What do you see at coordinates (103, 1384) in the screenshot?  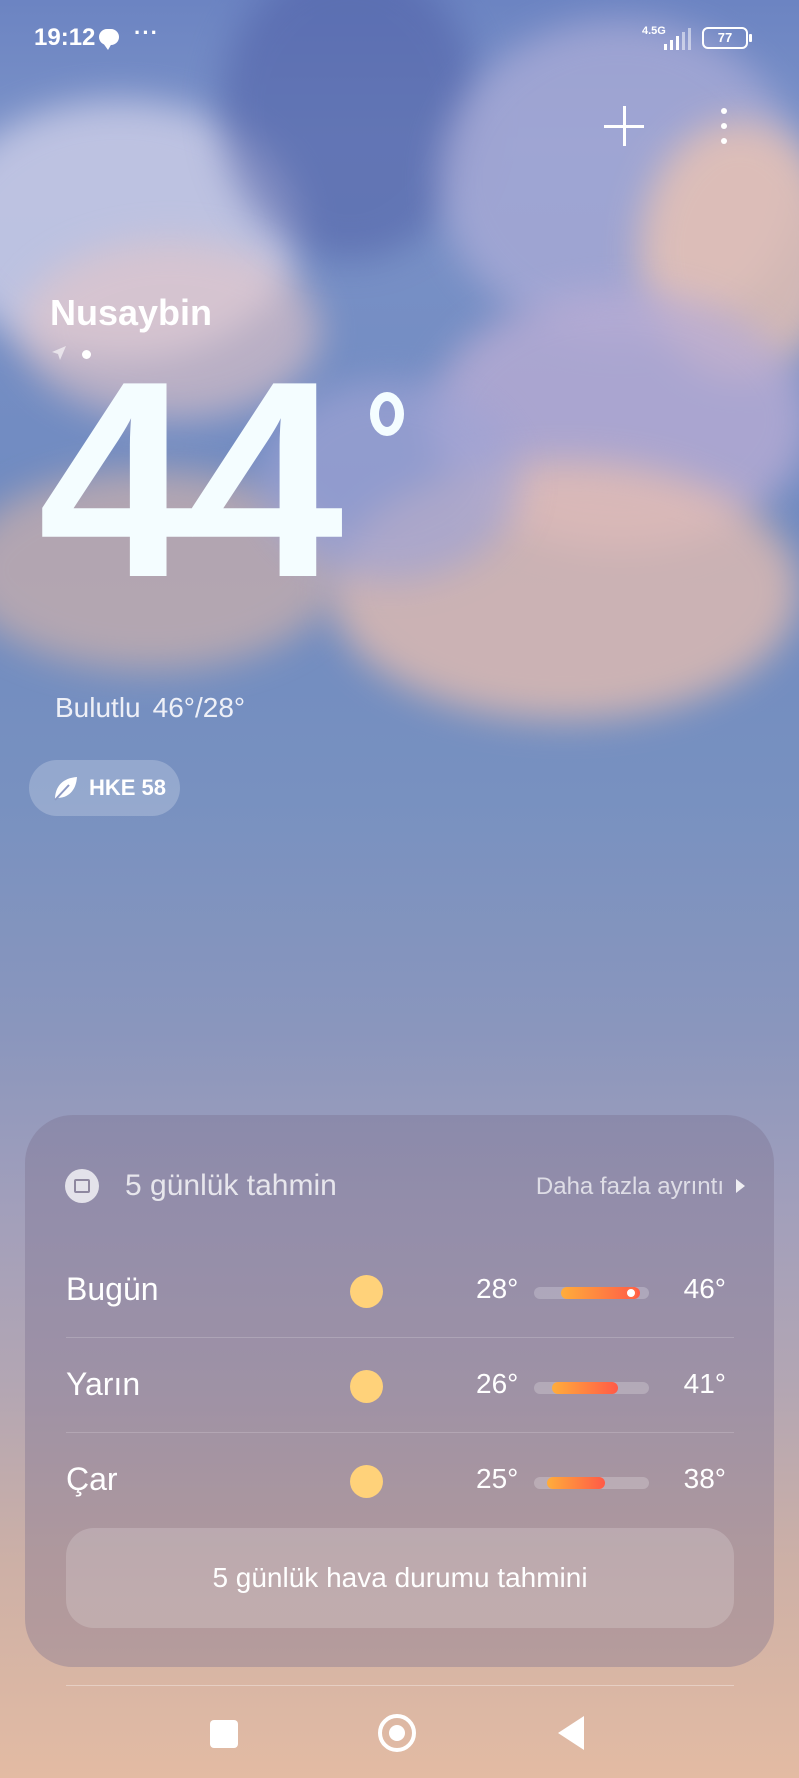 I see `day-label: Yarın` at bounding box center [103, 1384].